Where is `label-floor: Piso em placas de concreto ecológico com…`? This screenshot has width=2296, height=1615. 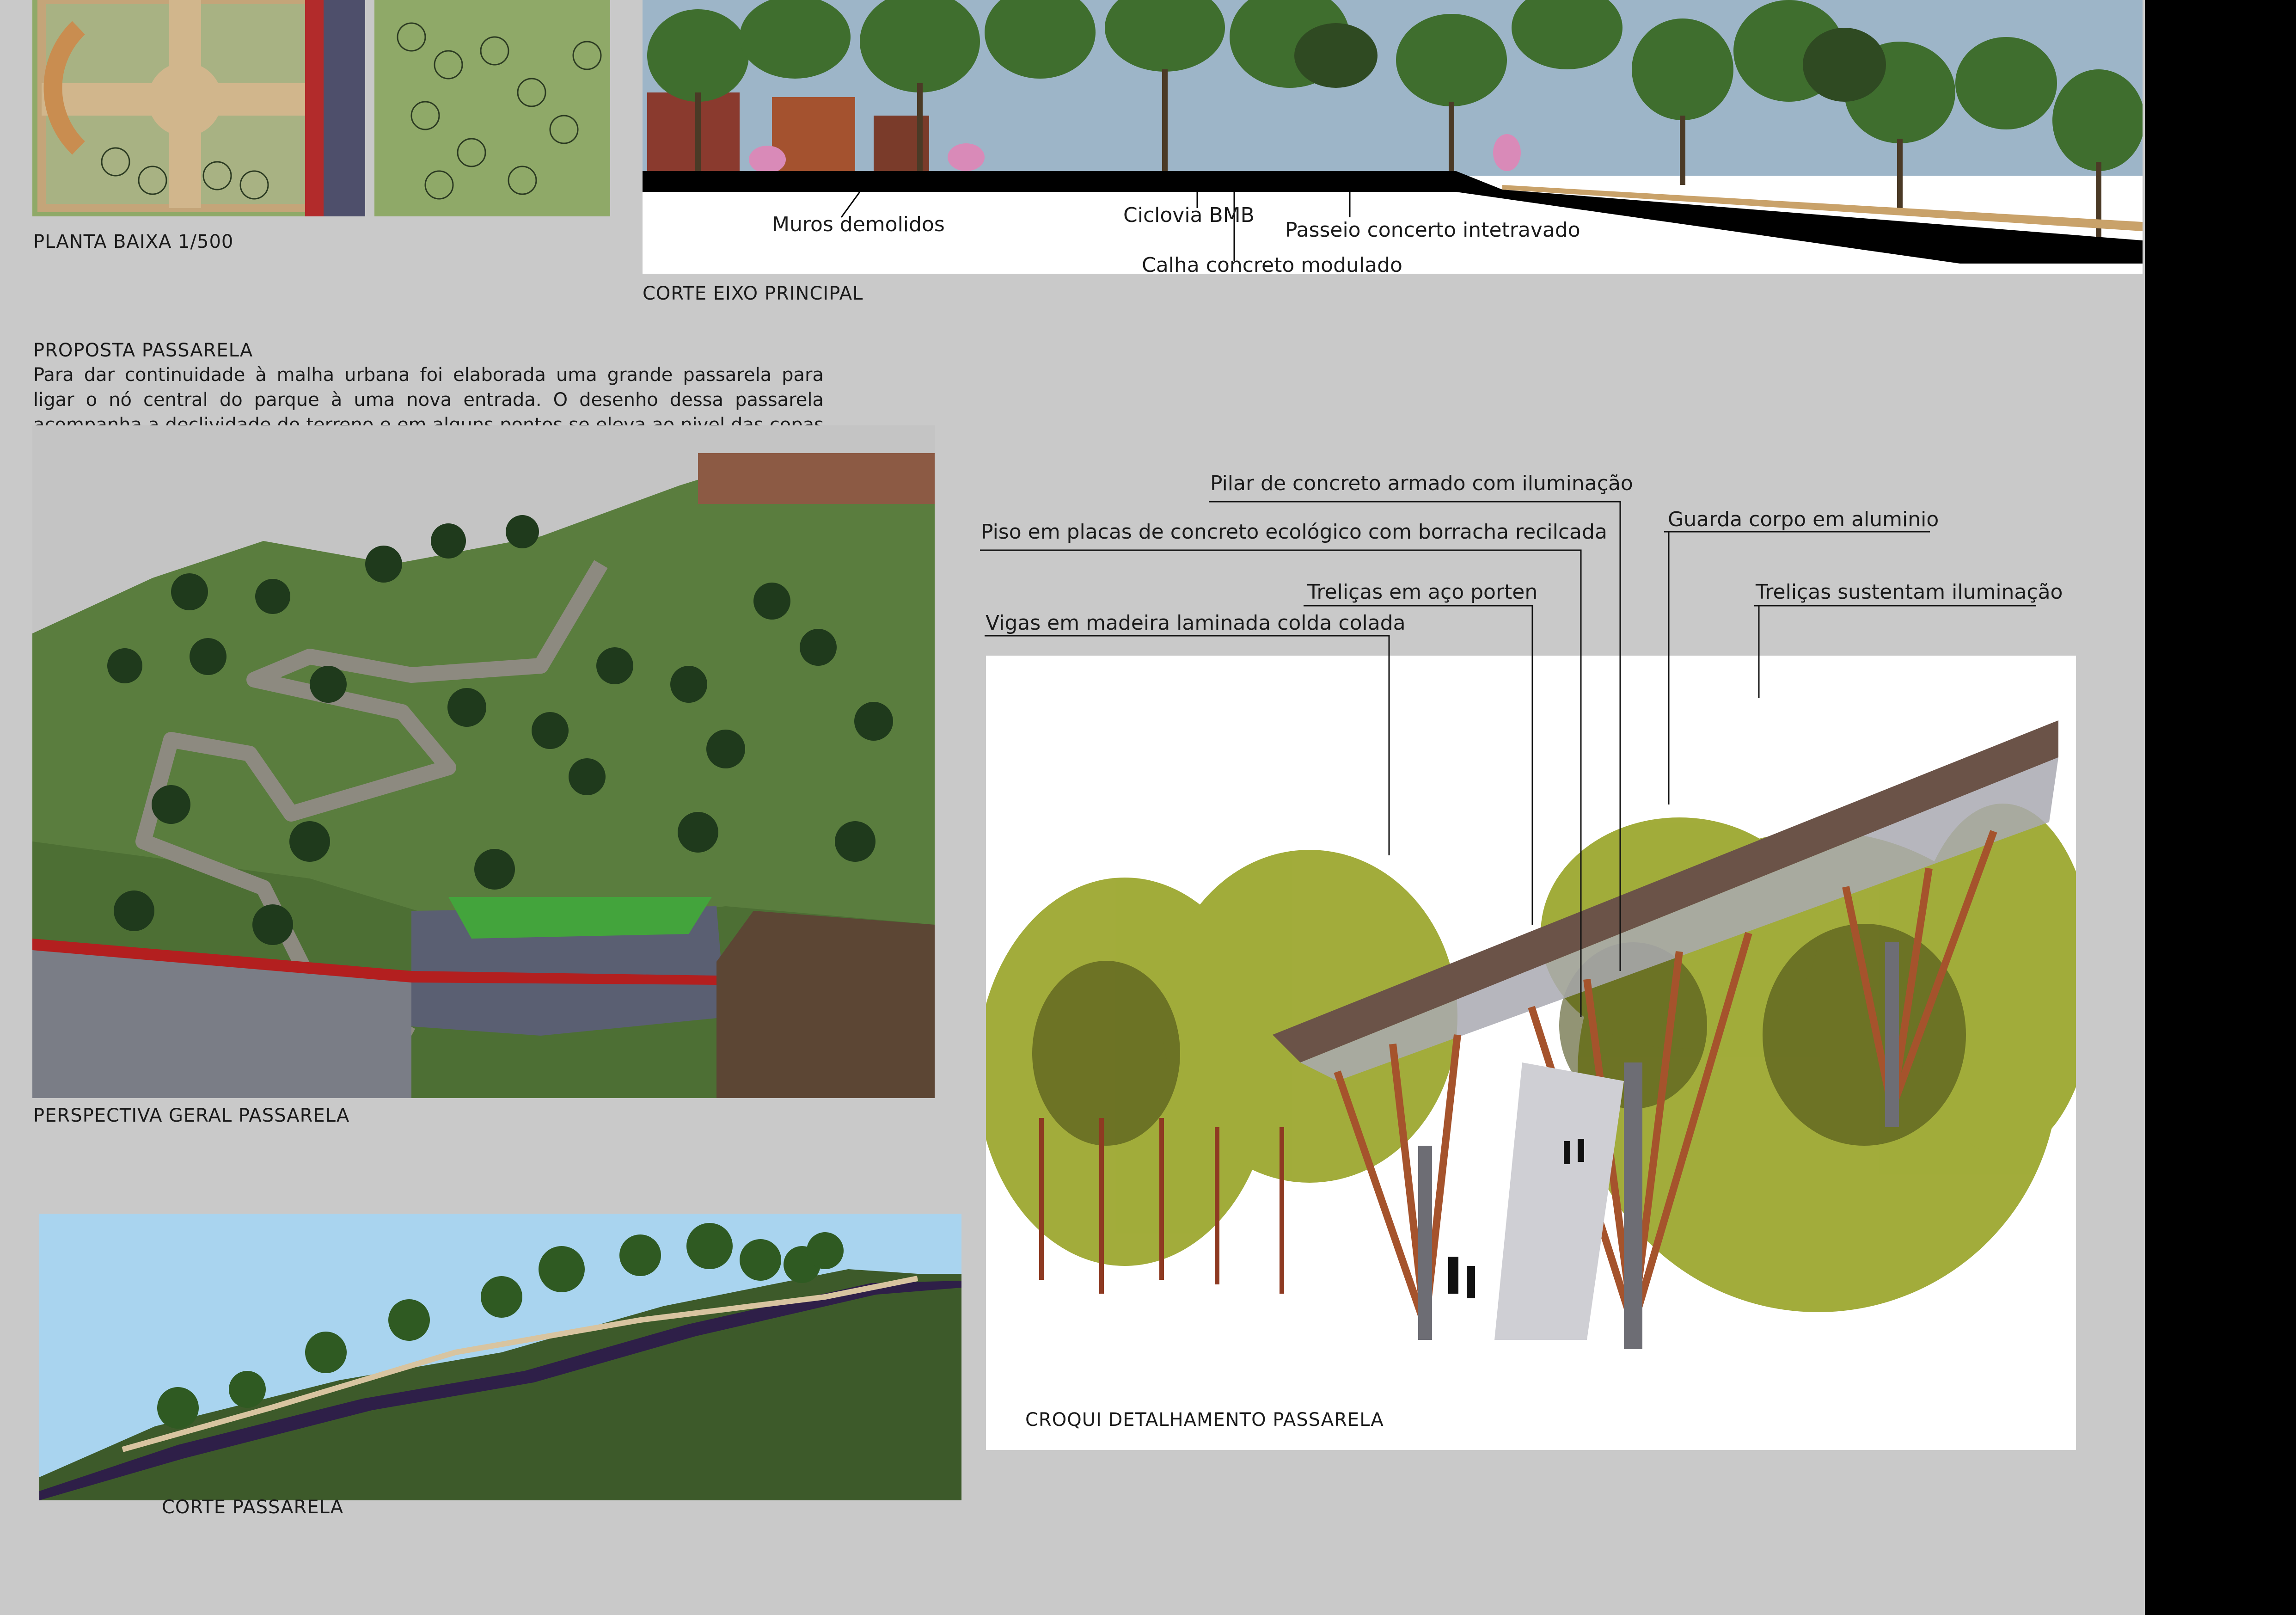
label-floor: Piso em placas de concreto ecológico com… is located at coordinates (1294, 532).